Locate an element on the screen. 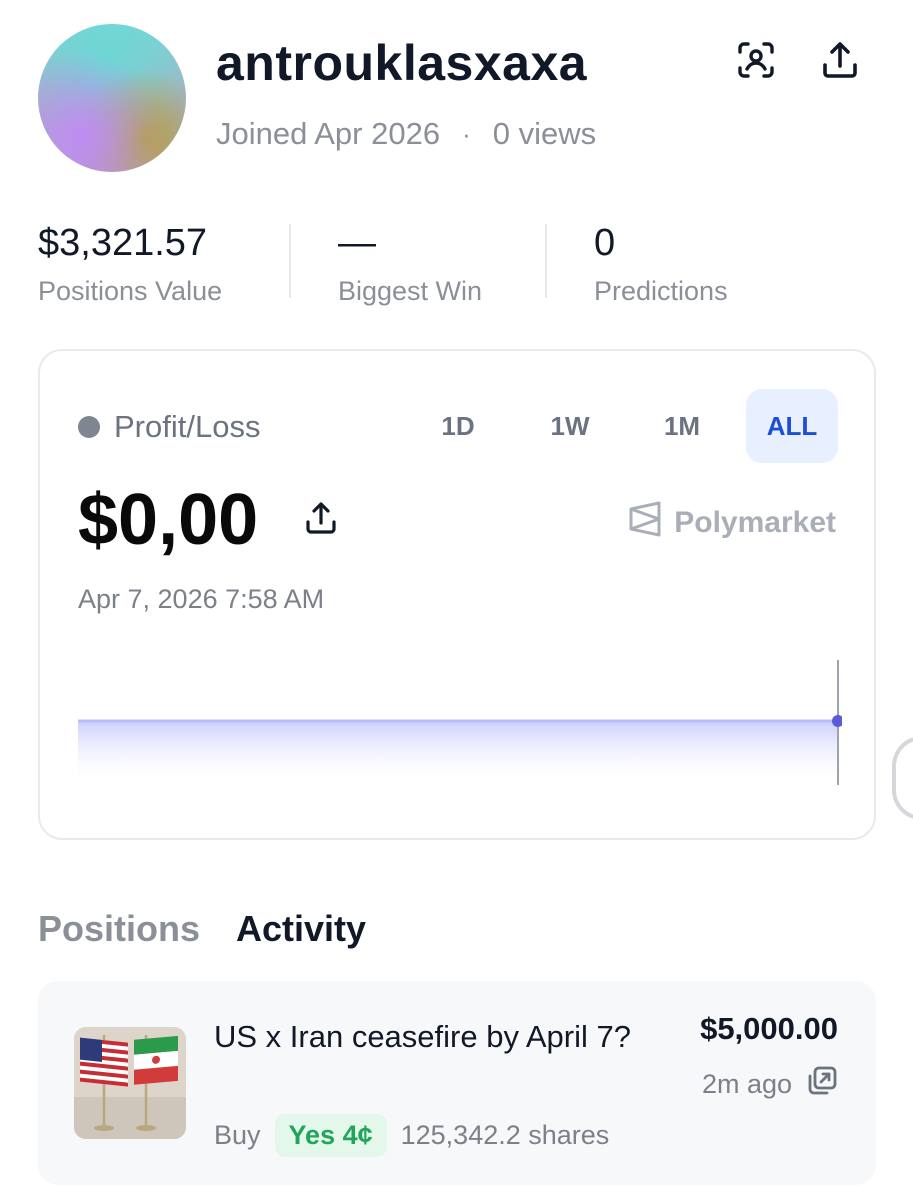  share-icon is located at coordinates (840, 60).